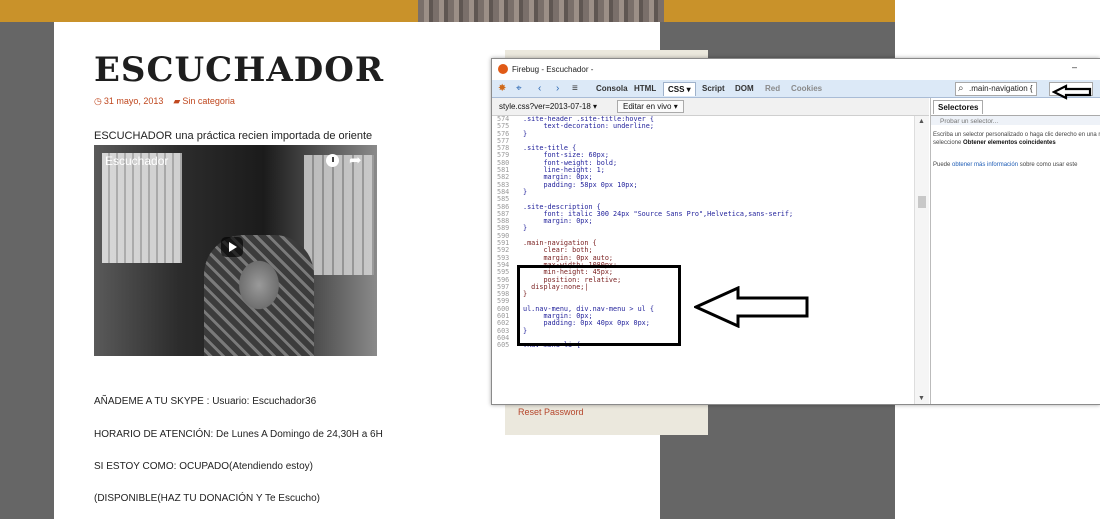  Describe the element at coordinates (133, 101) in the screenshot. I see `post-date-text: 31 mayo, 2013` at that location.